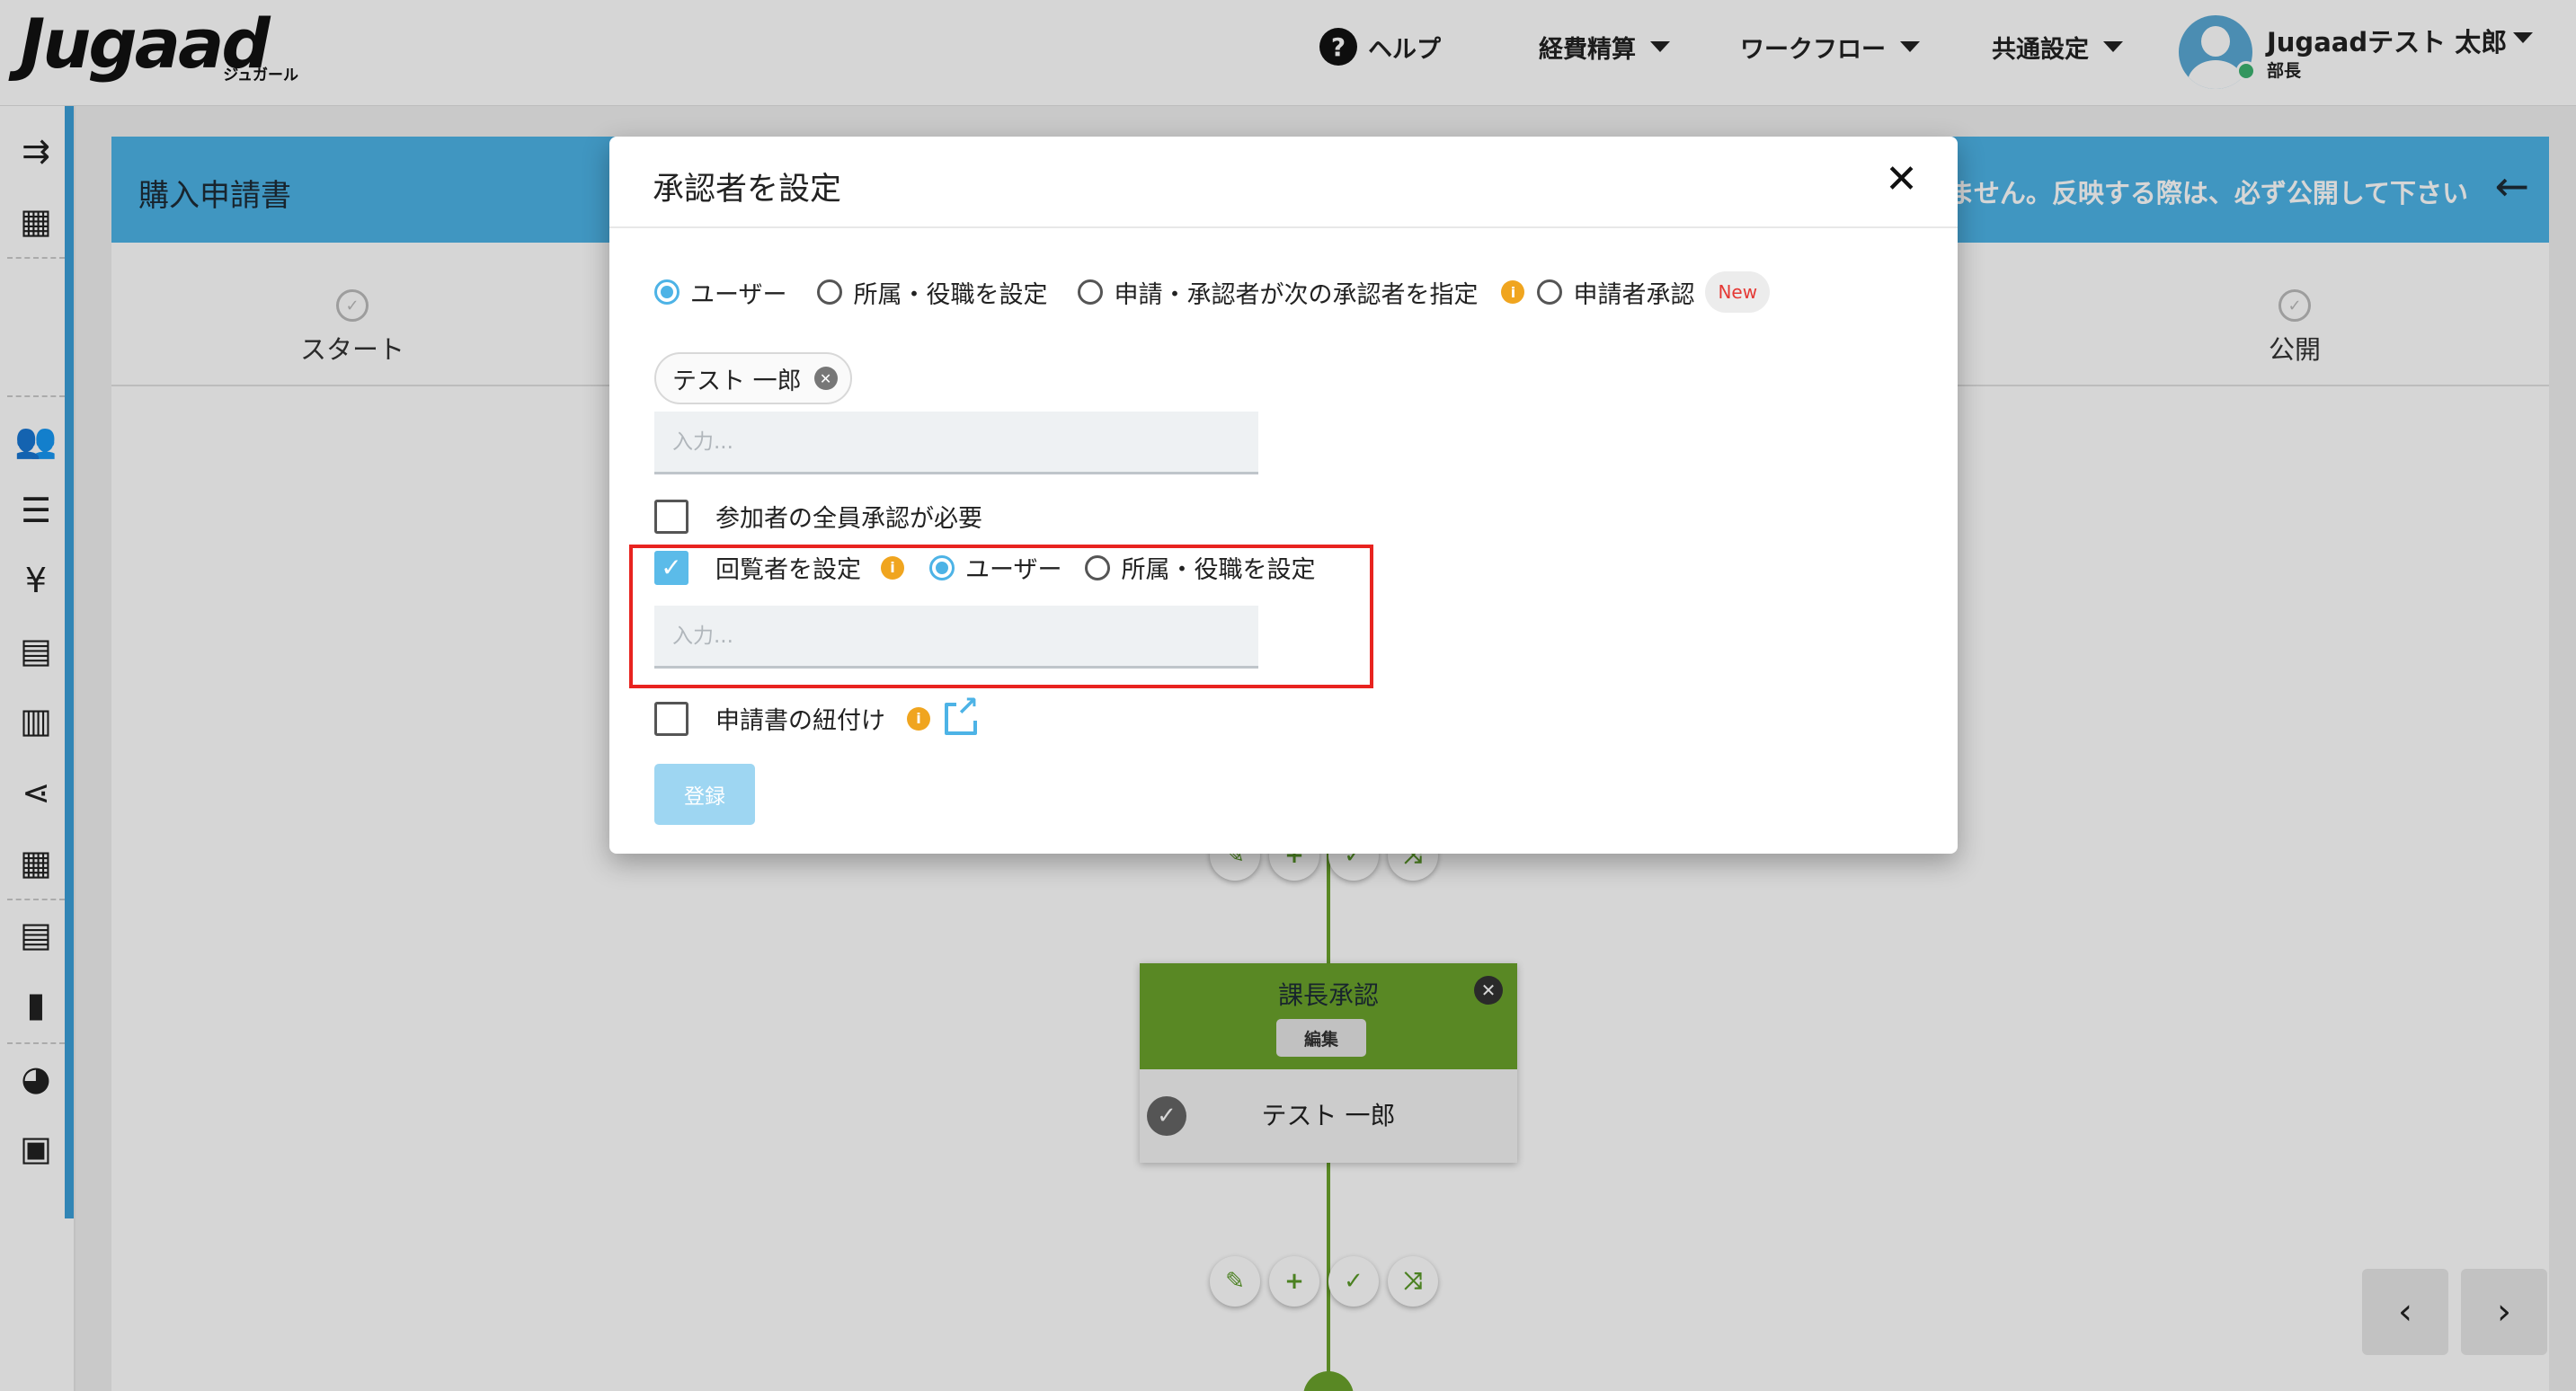  What do you see at coordinates (737, 381) in the screenshot?
I see `selected-user-chip-label: テスト 一郎` at bounding box center [737, 381].